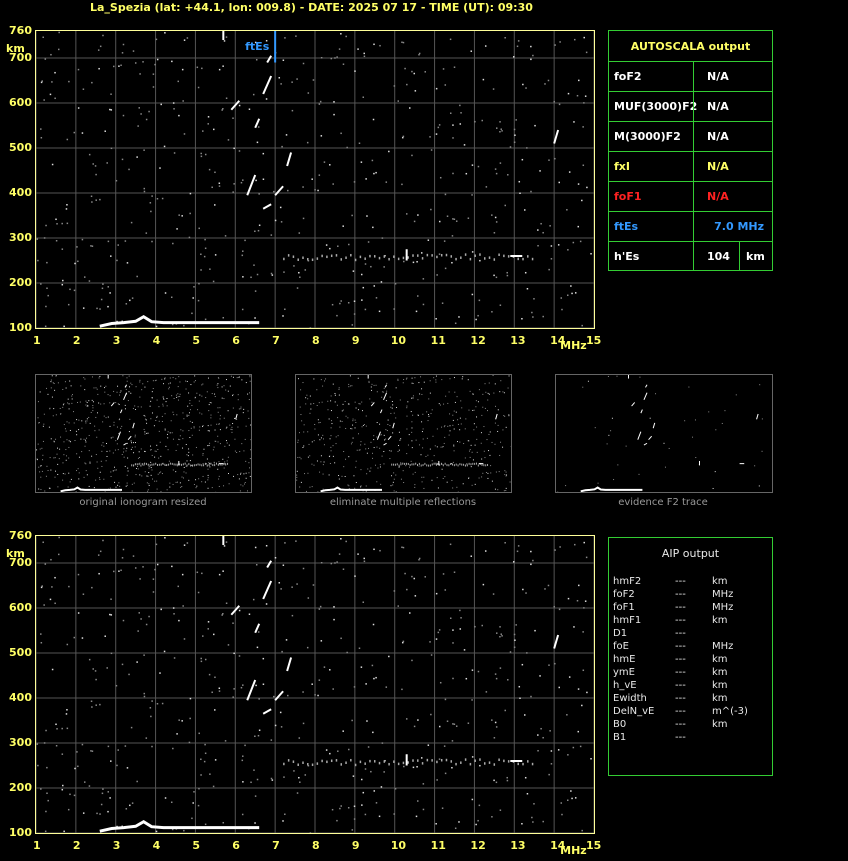 This screenshot has height=861, width=848. What do you see at coordinates (718, 136) in the screenshot?
I see `autoscala-param-value: N/A` at bounding box center [718, 136].